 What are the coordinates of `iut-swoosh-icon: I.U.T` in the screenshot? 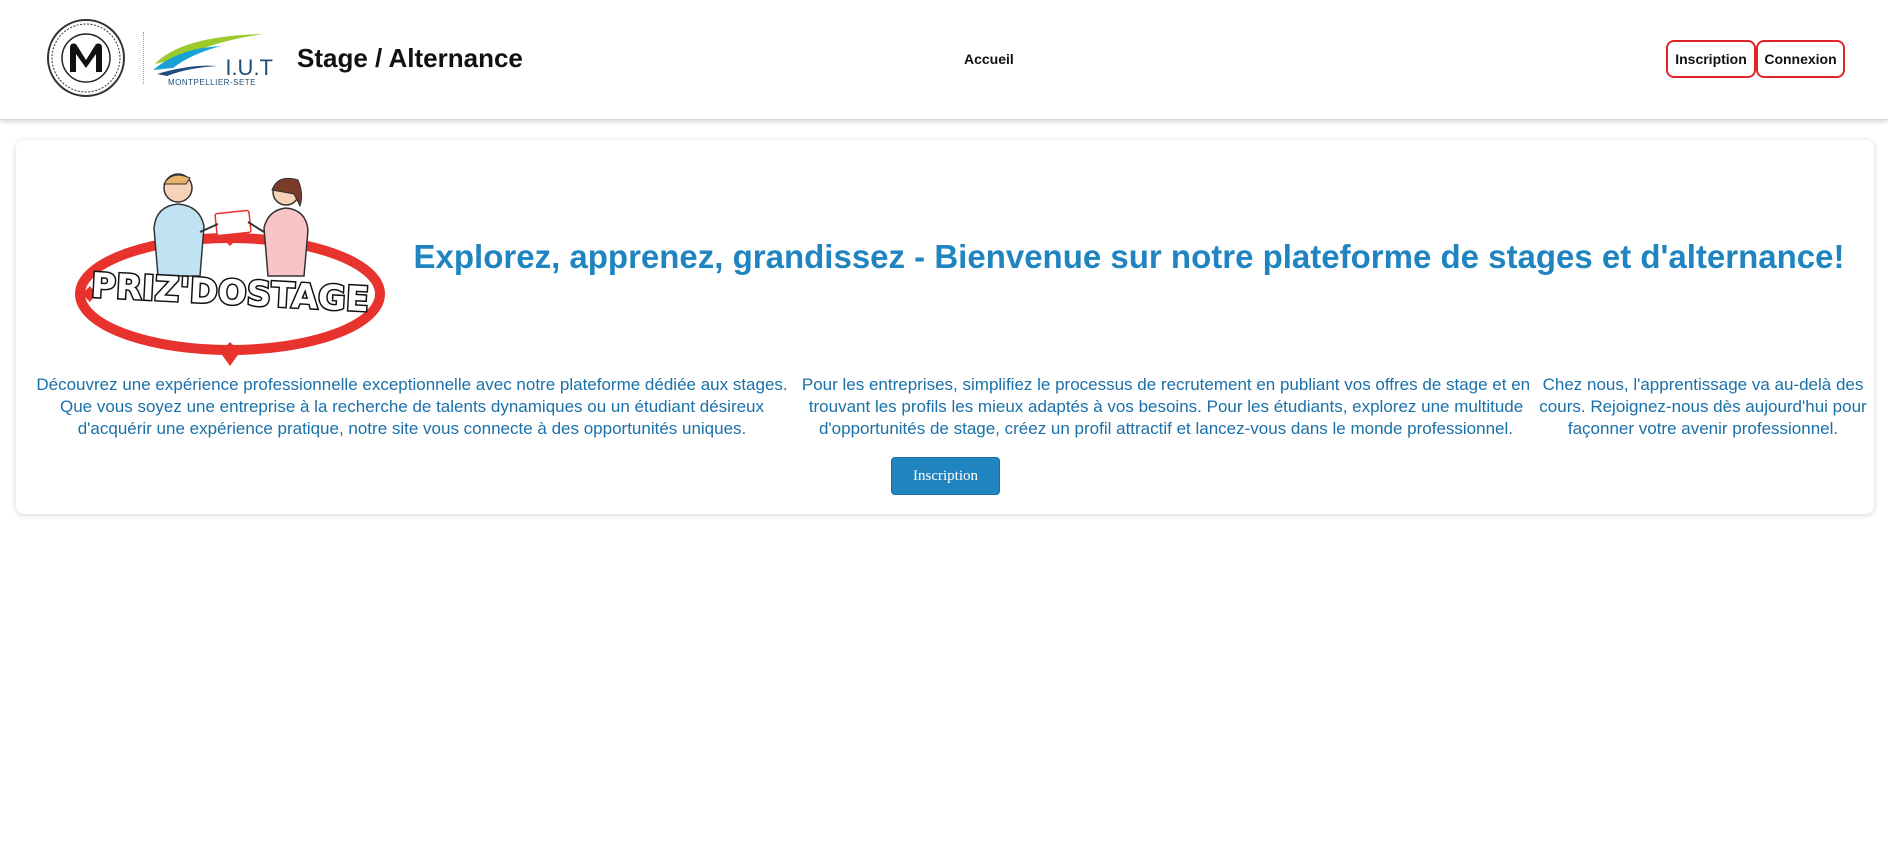 It's located at (213, 57).